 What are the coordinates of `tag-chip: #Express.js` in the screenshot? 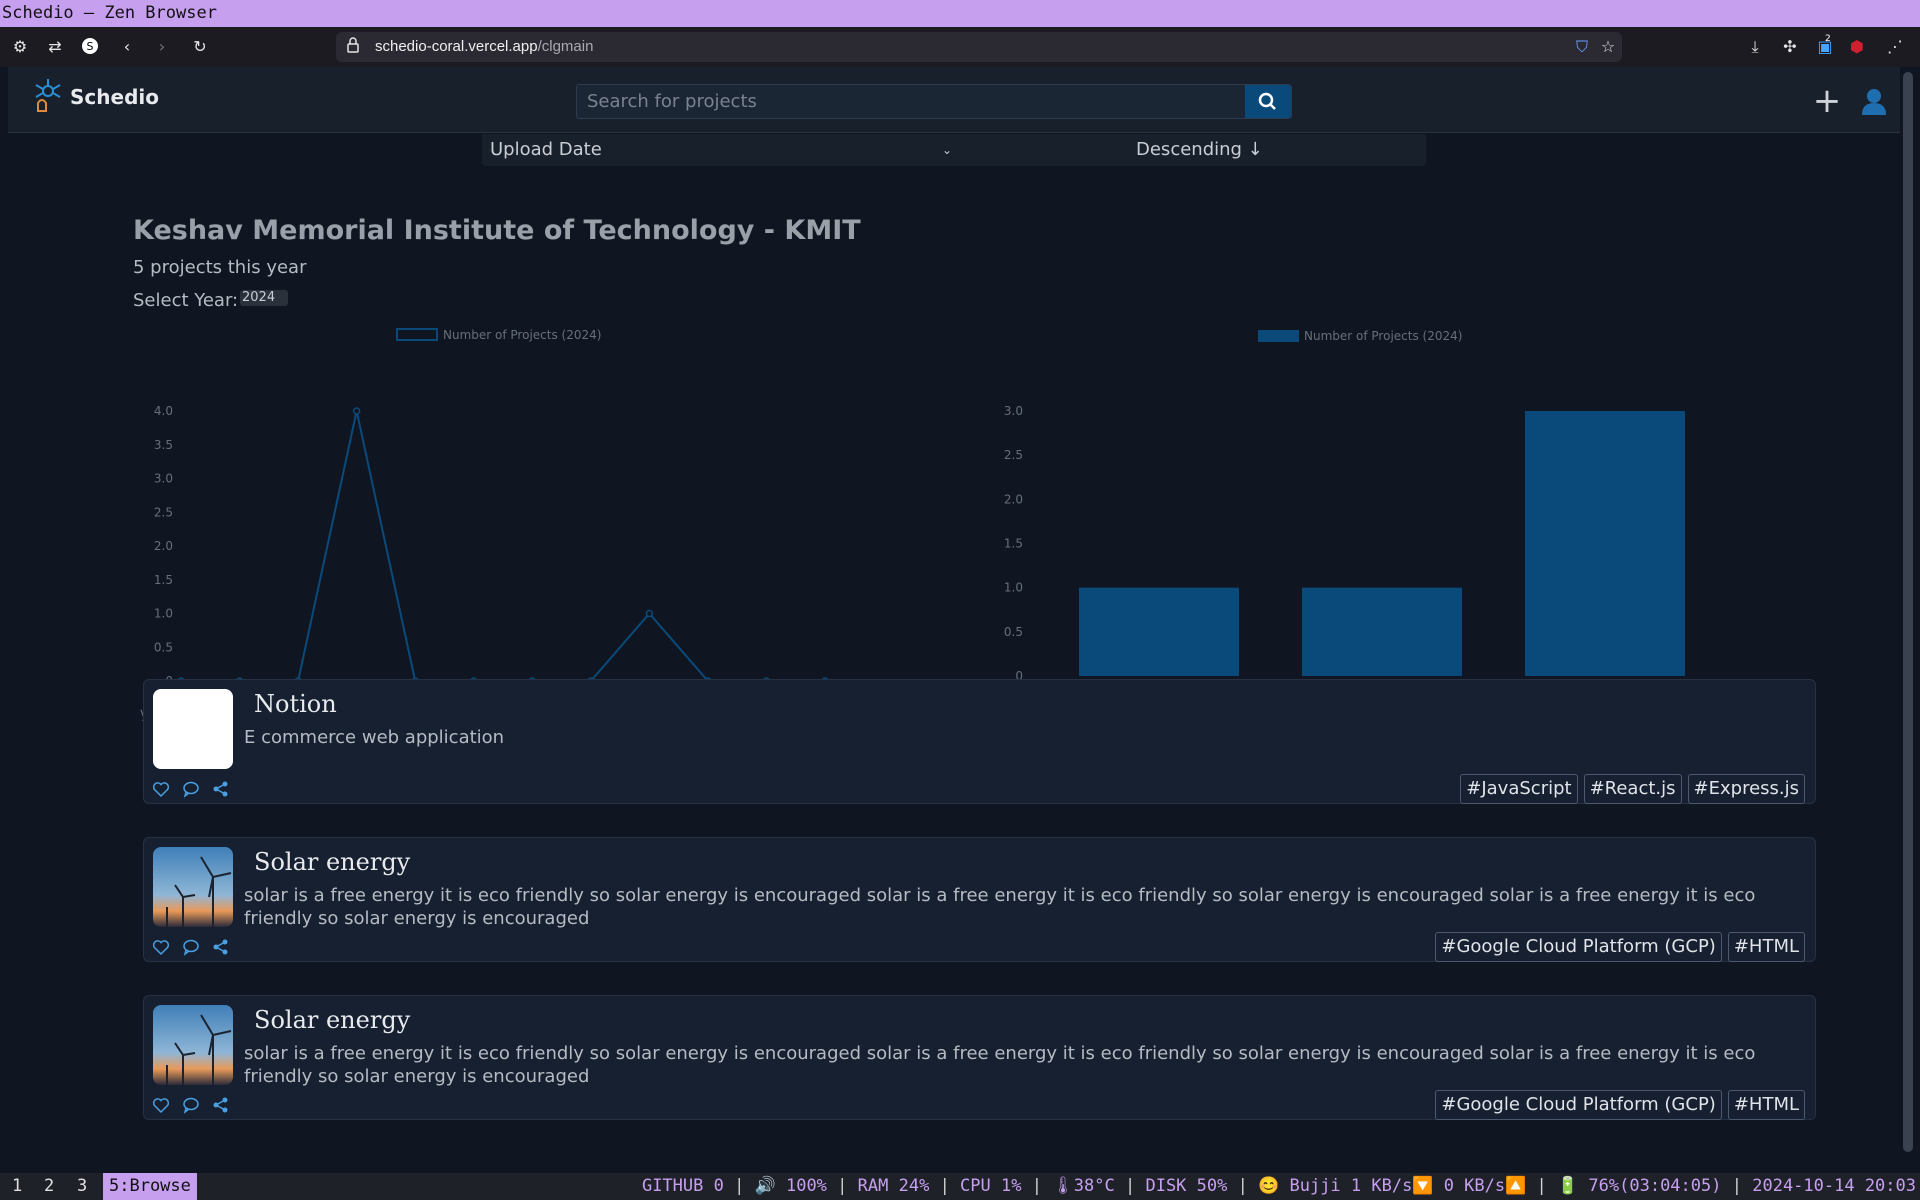 It's located at (1746, 789).